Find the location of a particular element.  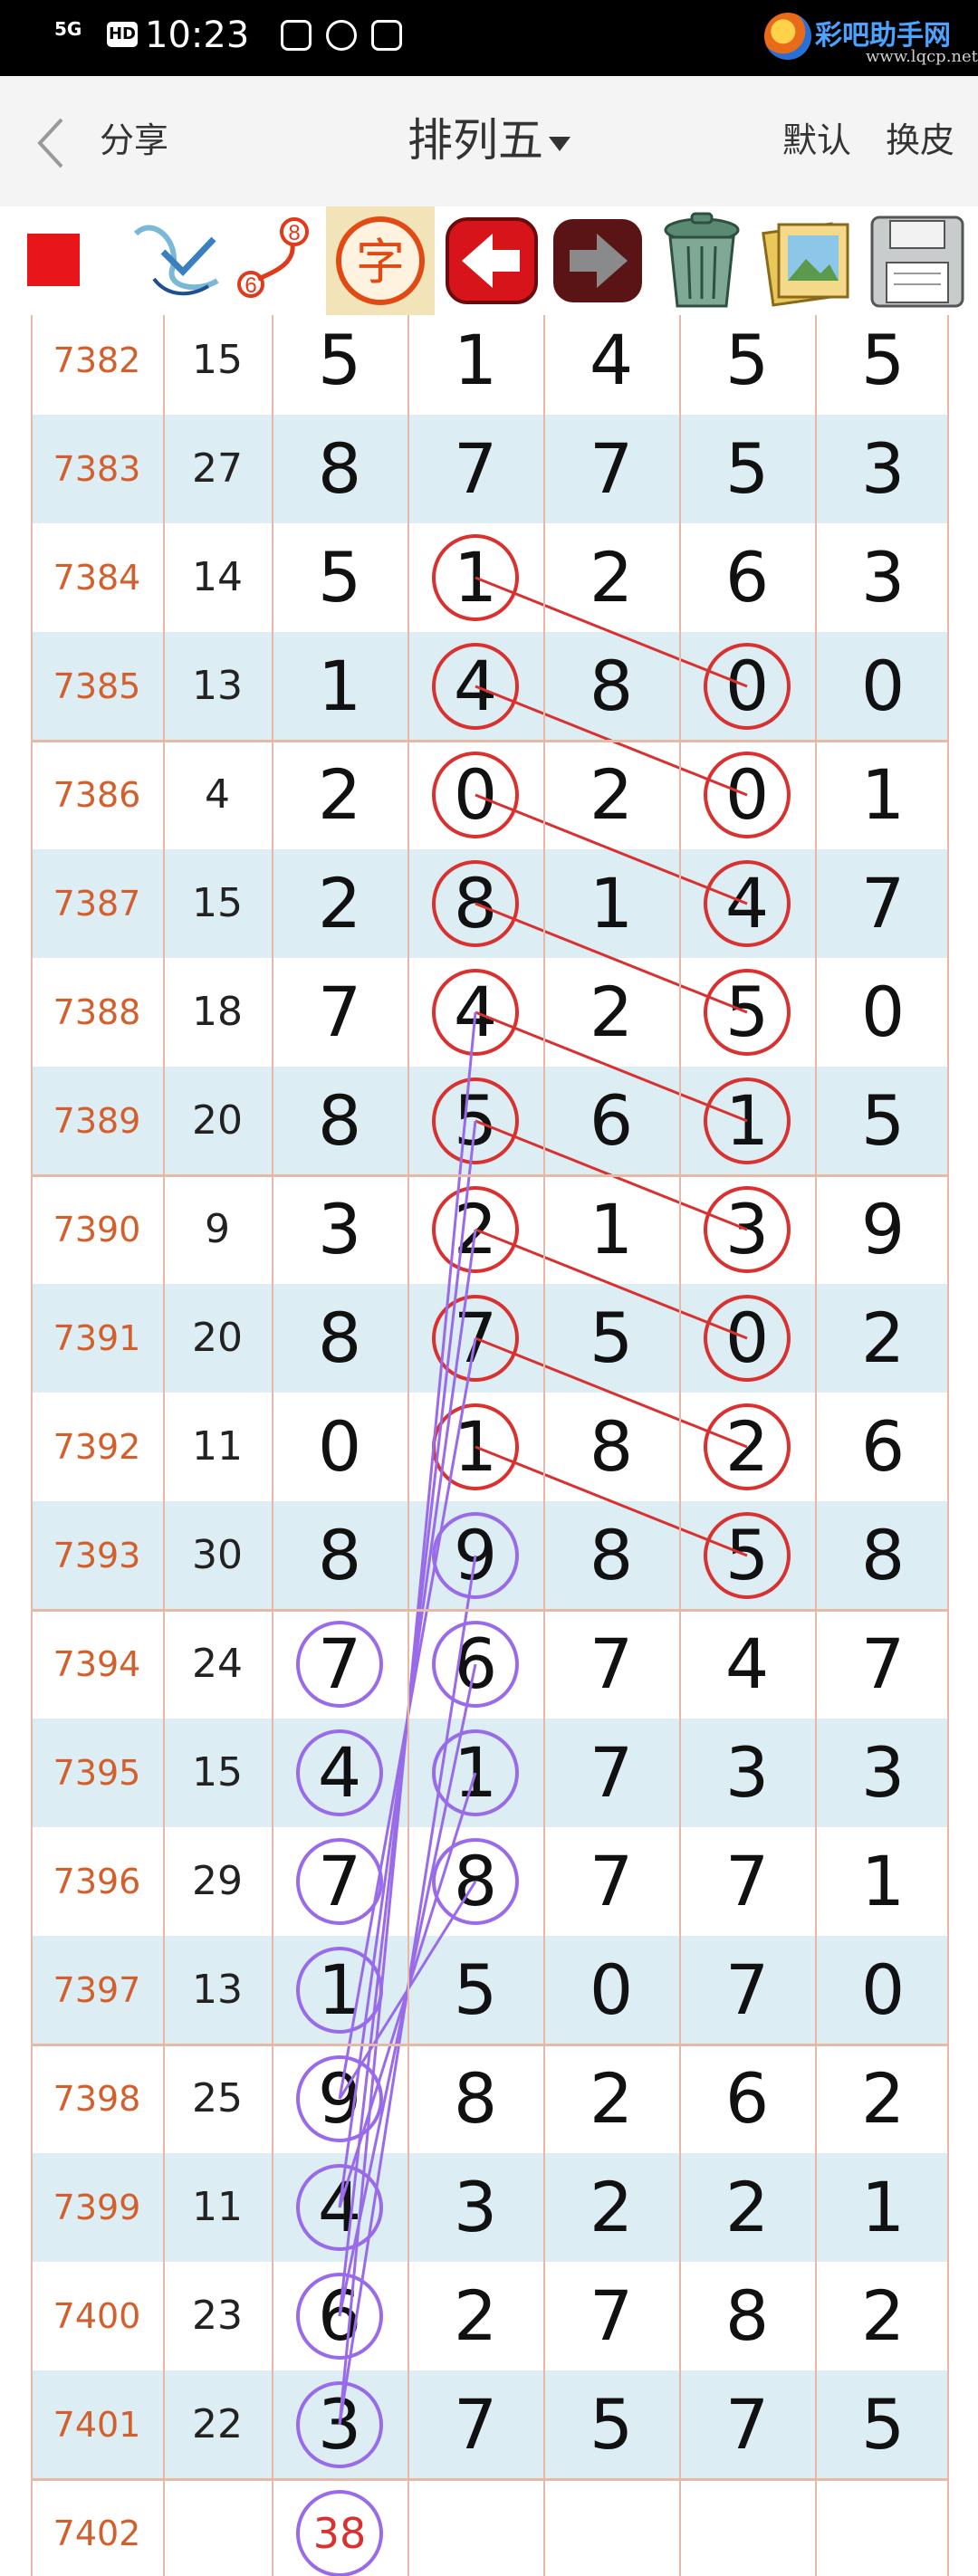

digit-cell-2: 3 is located at coordinates (476, 2207).